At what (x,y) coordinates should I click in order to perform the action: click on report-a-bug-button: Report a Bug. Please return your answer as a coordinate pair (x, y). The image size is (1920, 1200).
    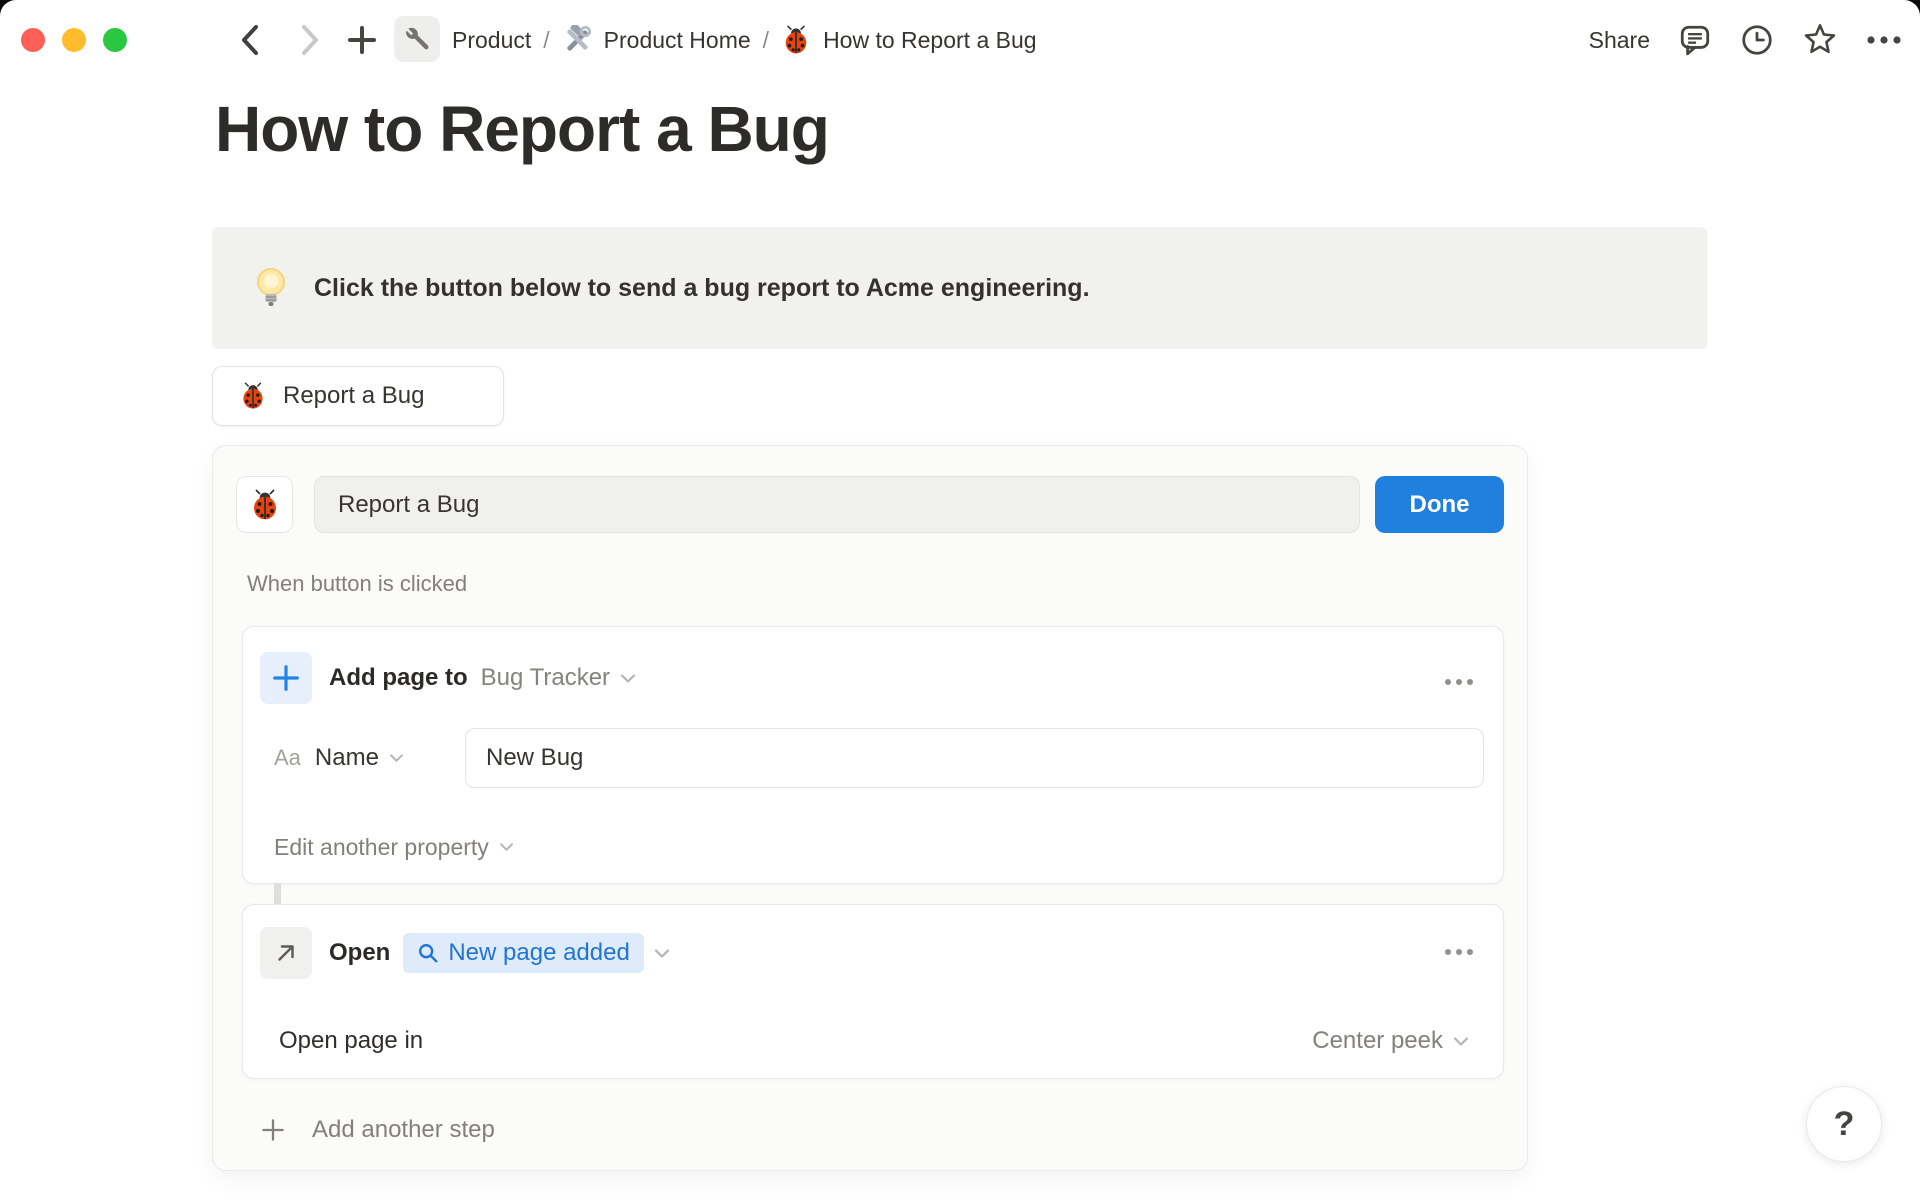
    Looking at the image, I should click on (358, 396).